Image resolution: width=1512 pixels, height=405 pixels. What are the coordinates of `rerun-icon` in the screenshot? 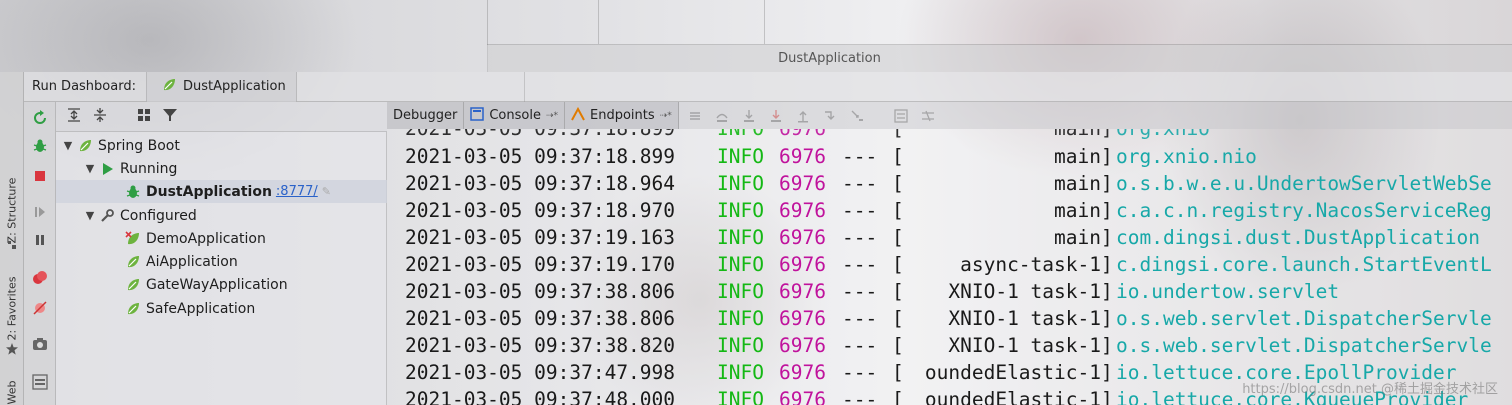 It's located at (40, 118).